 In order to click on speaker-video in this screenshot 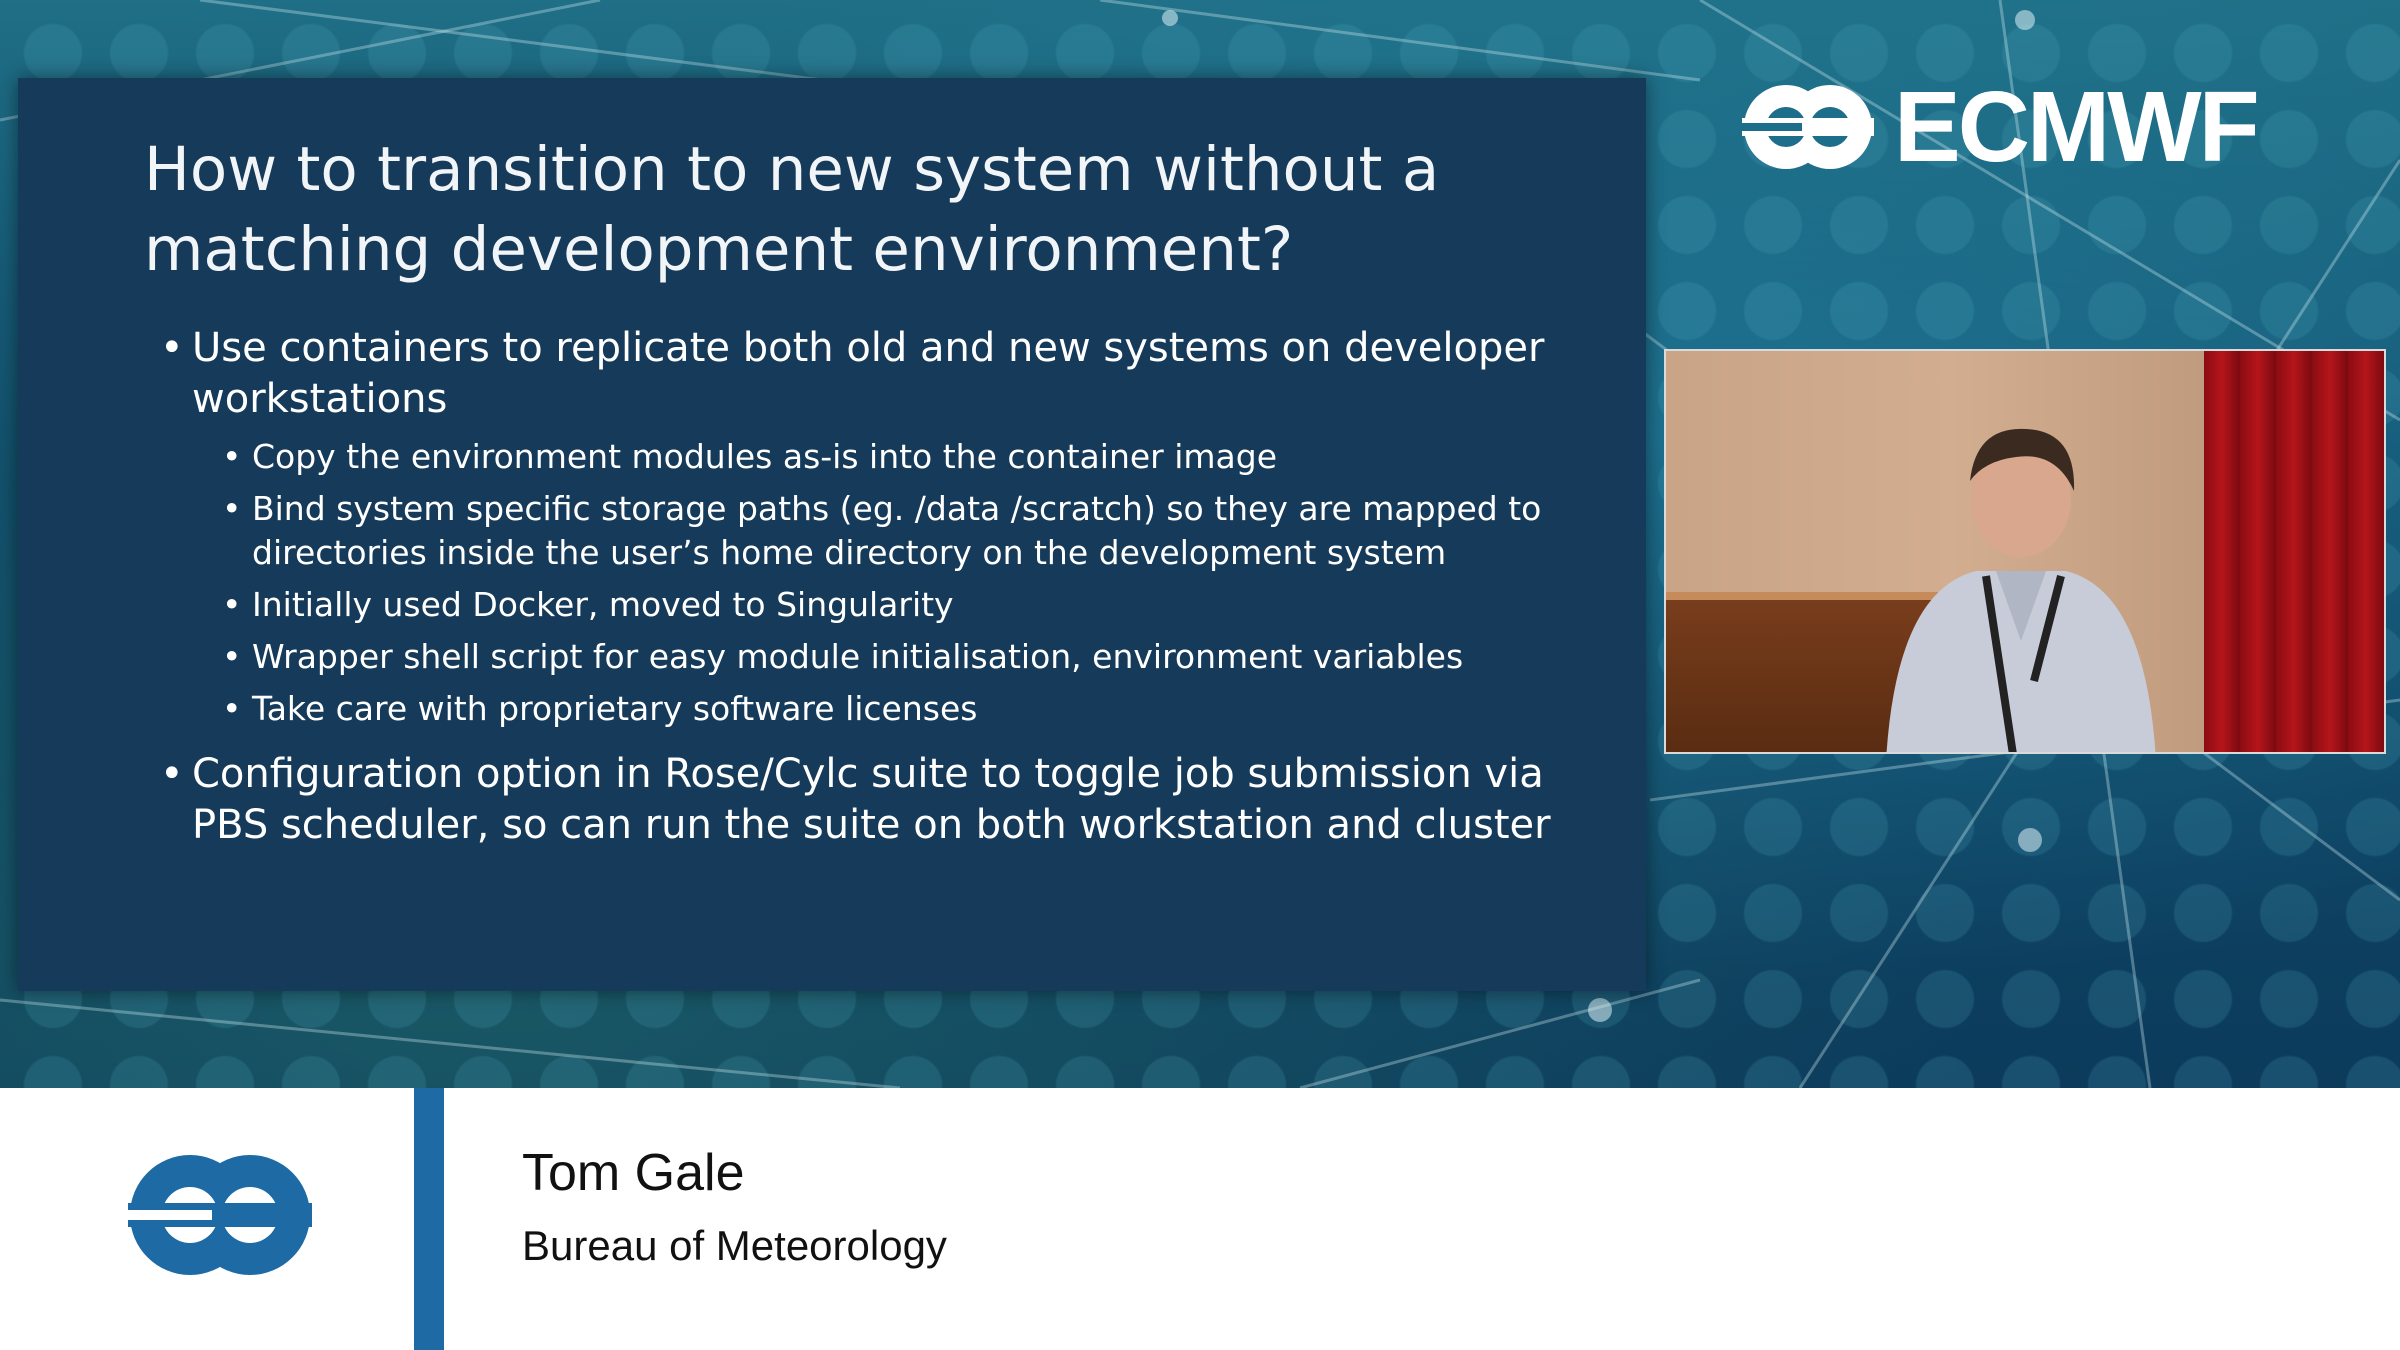, I will do `click(2025, 551)`.